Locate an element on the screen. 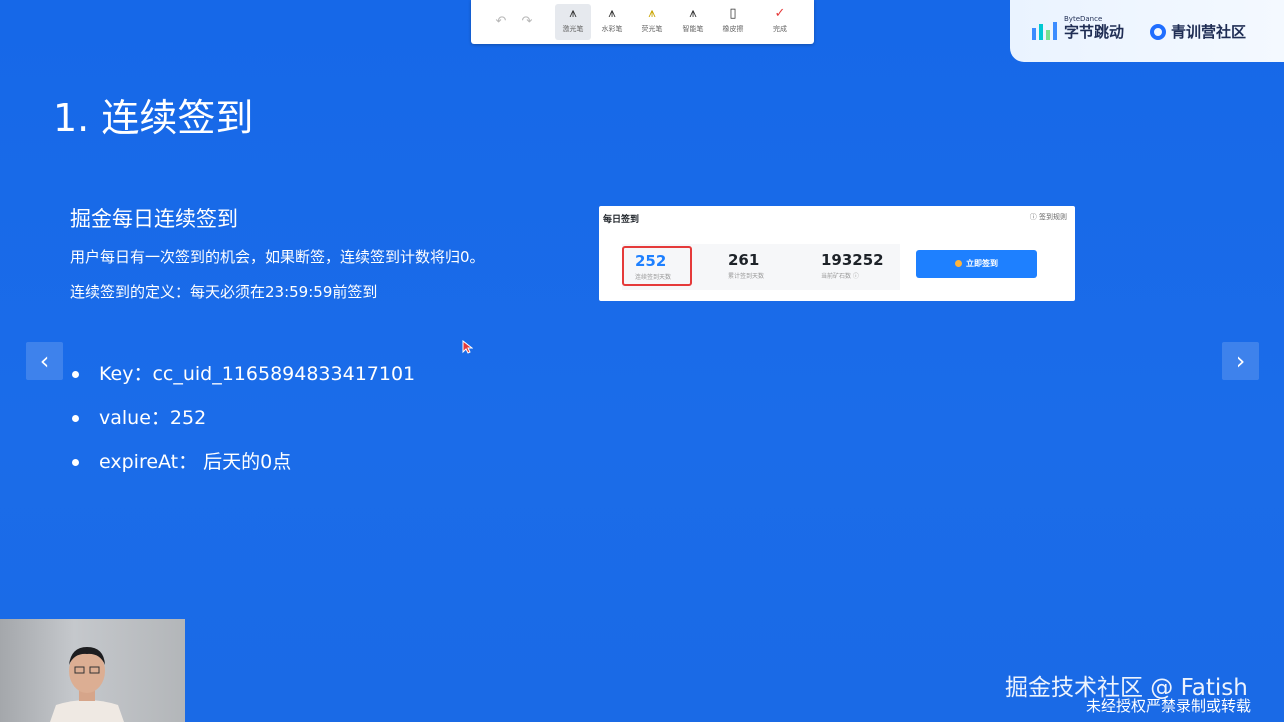 Image resolution: width=1284 pixels, height=722 pixels. bytedance-name: 字节跳动 is located at coordinates (1094, 32).